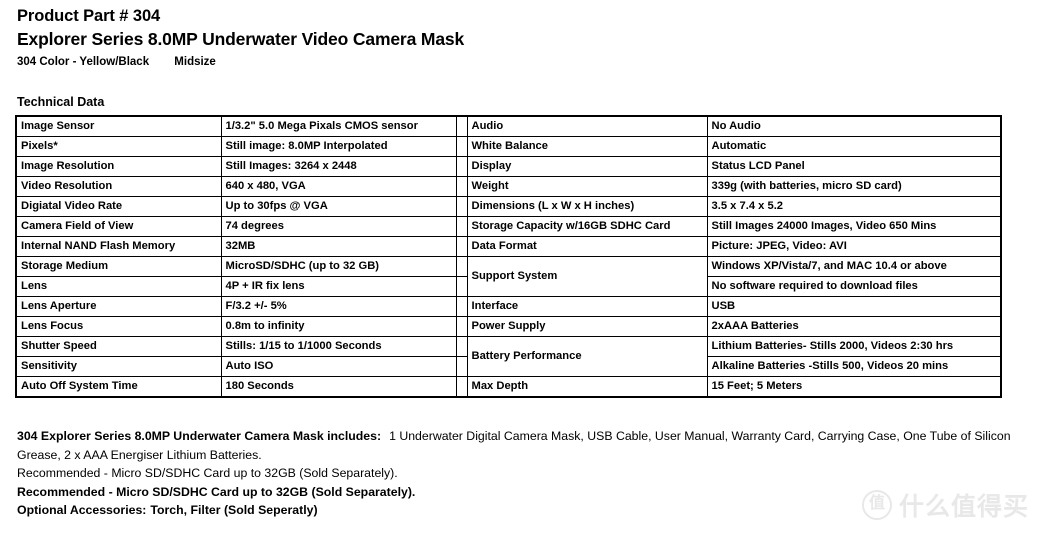 This screenshot has width=1042, height=535. Describe the element at coordinates (854, 186) in the screenshot. I see `spec-value: 339g (with batteries, micro SD card)` at that location.